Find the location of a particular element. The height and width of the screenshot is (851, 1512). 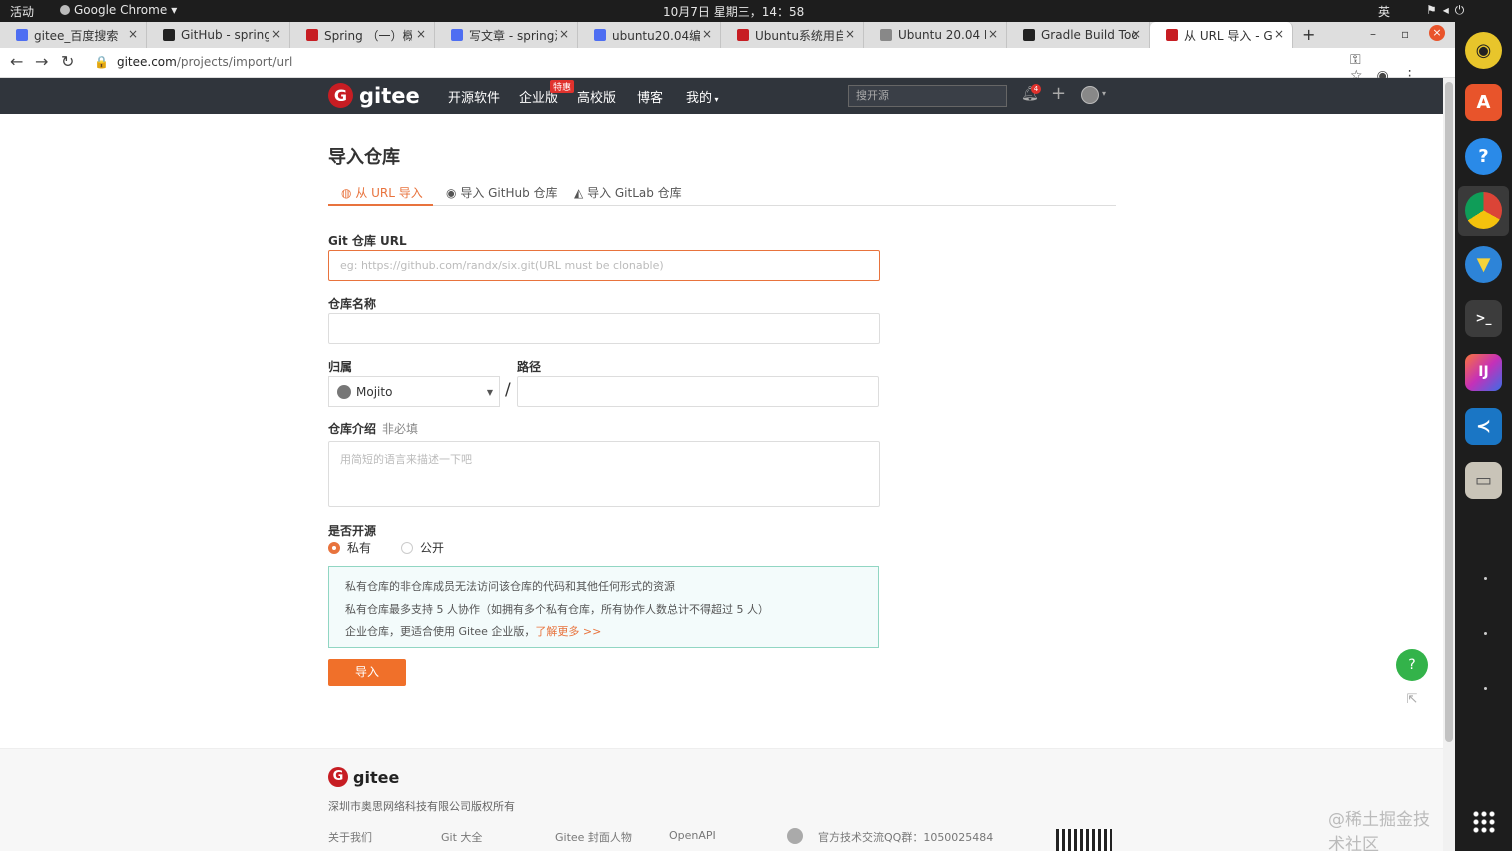

description-label-text: 仓库介绍 is located at coordinates (352, 429).